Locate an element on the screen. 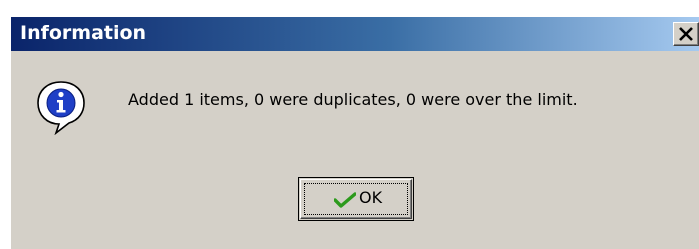 The width and height of the screenshot is (699, 249). close-icon is located at coordinates (686, 34).